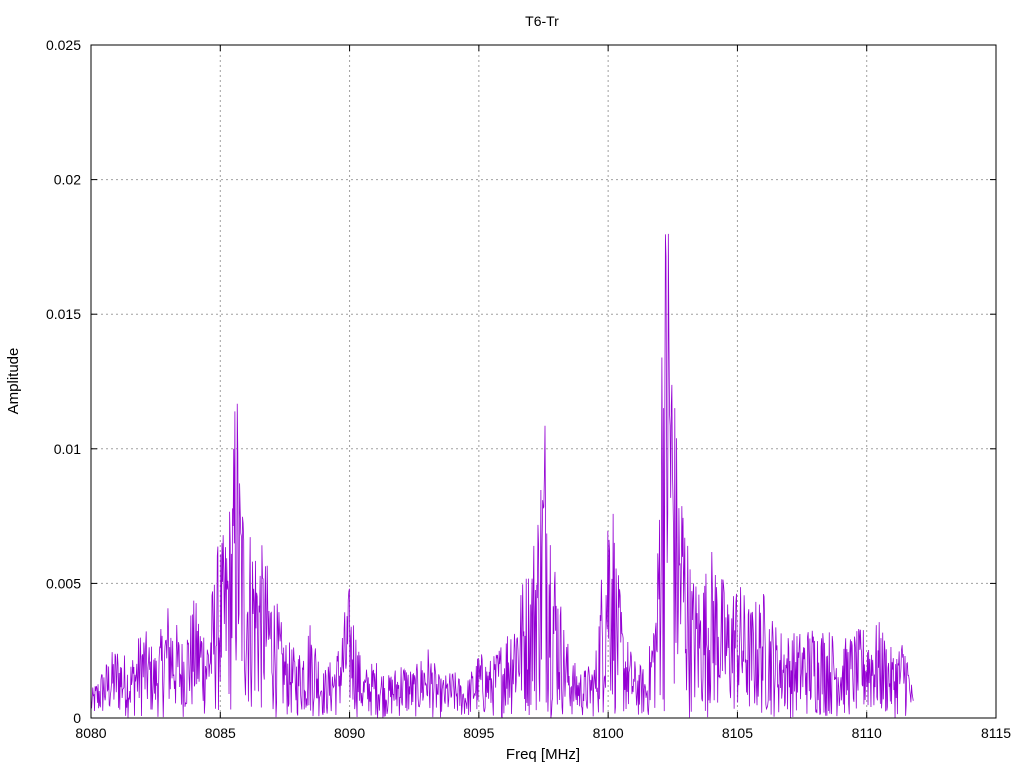 The width and height of the screenshot is (1024, 768). I want to click on y-tick-label: 0.02, so click(67, 180).